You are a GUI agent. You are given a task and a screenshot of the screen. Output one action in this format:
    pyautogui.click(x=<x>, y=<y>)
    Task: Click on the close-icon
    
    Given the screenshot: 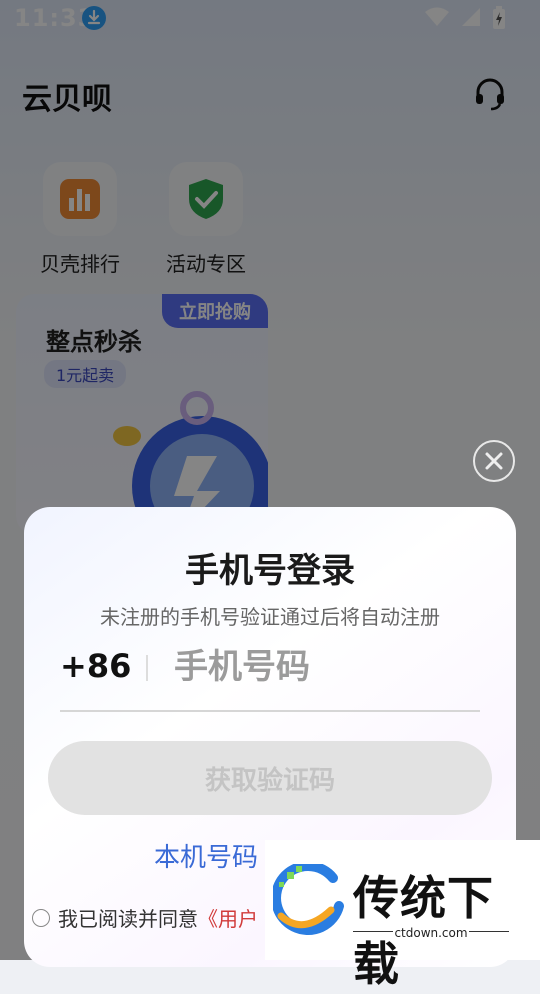 What is the action you would take?
    pyautogui.click(x=494, y=461)
    